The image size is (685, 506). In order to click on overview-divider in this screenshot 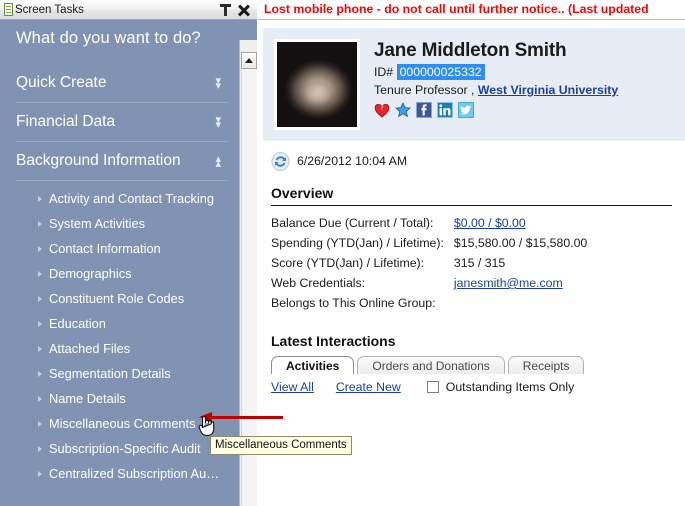, I will do `click(471, 205)`.